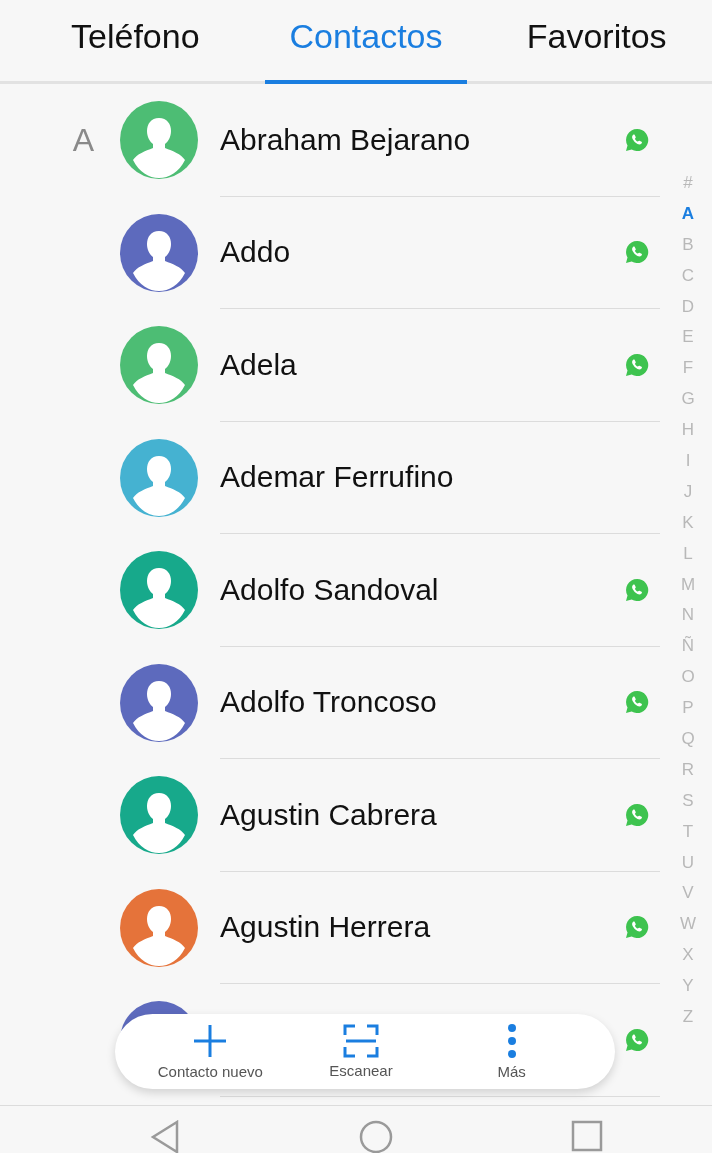 Image resolution: width=712 pixels, height=1153 pixels. I want to click on index-letter: S, so click(688, 801).